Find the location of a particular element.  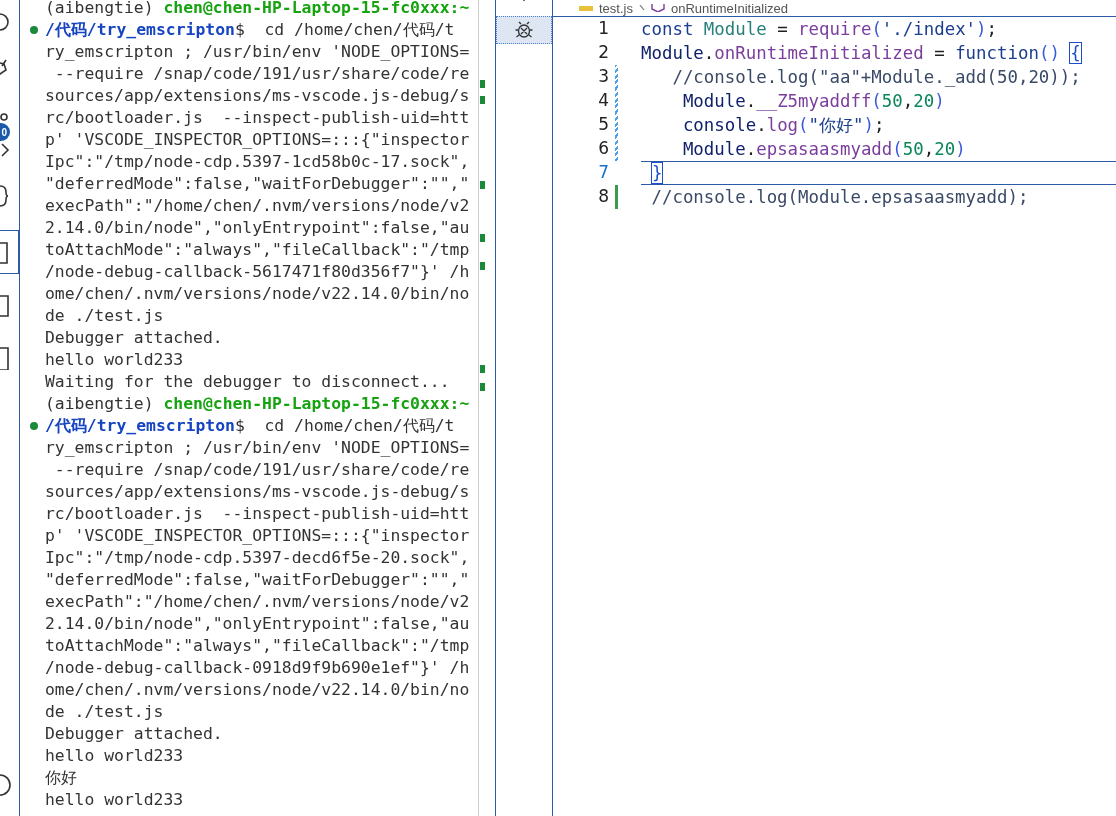

code-line: Module.epsasaasmyadd(50,20) is located at coordinates (823, 149).